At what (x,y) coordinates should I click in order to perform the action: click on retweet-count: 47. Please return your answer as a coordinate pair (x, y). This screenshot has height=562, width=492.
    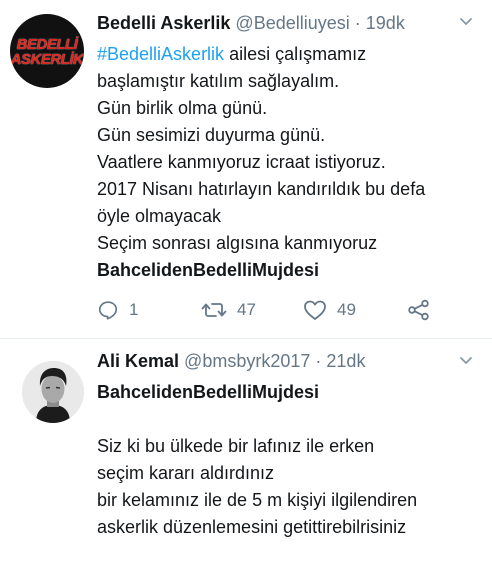
    Looking at the image, I should click on (246, 309).